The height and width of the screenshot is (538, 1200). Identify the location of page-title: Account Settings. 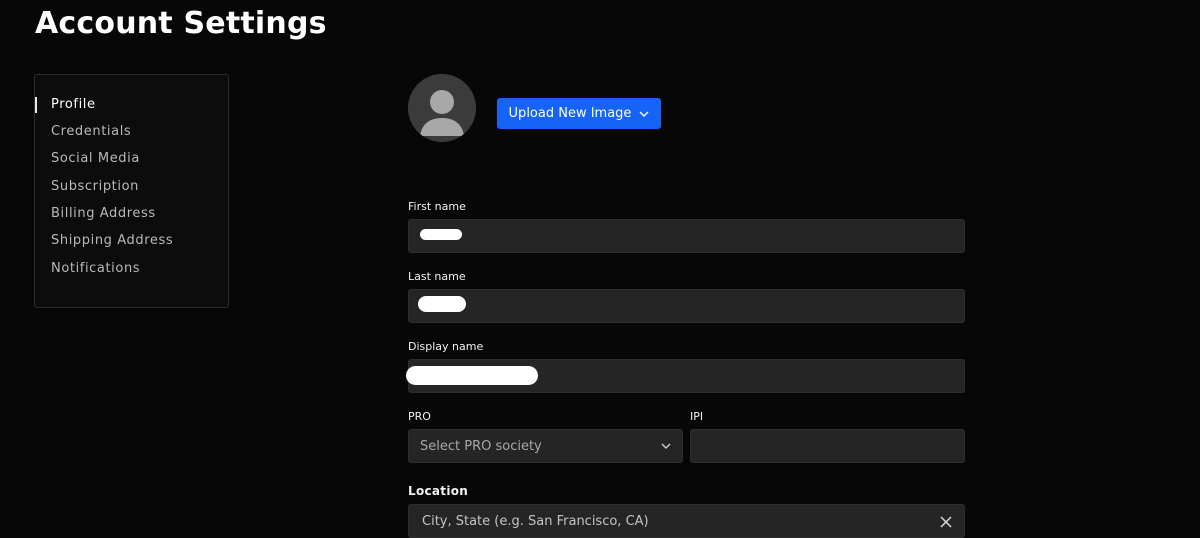
(181, 23).